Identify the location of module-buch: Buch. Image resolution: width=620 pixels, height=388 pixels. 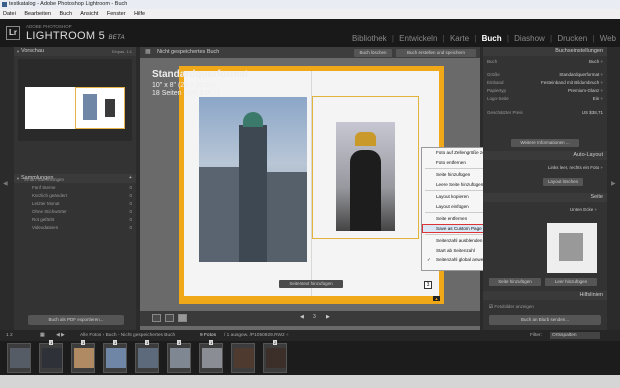
(492, 38).